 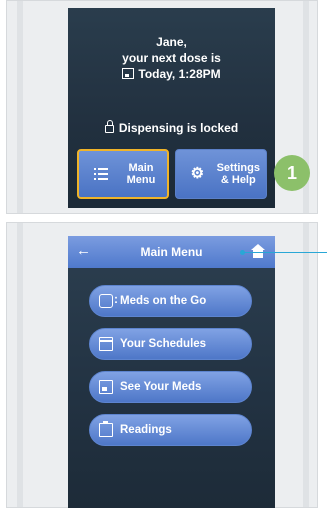 I want to click on menu-item-see-your-meds: See Your Meds, so click(x=170, y=387).